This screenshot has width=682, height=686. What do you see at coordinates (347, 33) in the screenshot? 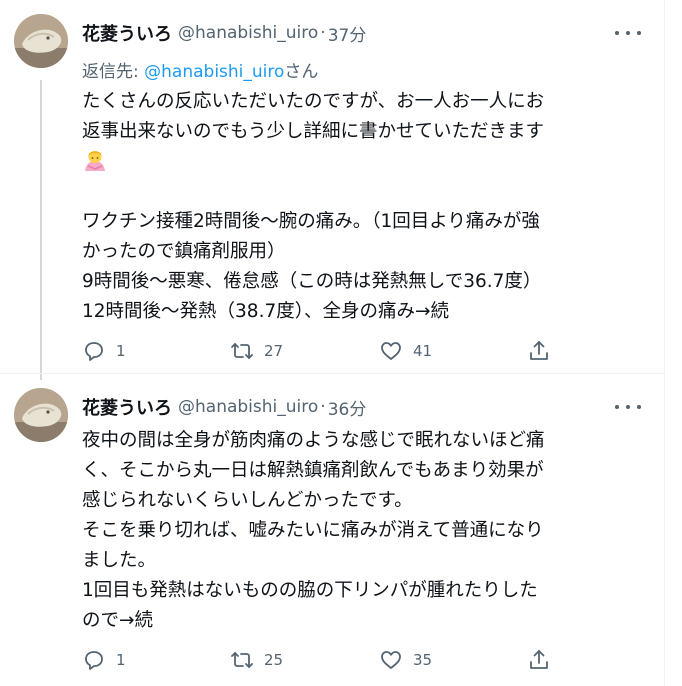
I see `tweet-time: 37分` at bounding box center [347, 33].